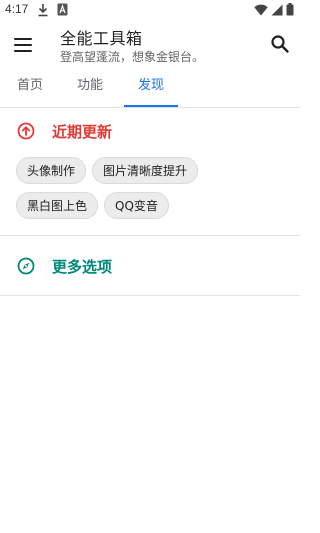 The height and width of the screenshot is (533, 320). Describe the element at coordinates (26, 266) in the screenshot. I see `compass-icon` at that location.